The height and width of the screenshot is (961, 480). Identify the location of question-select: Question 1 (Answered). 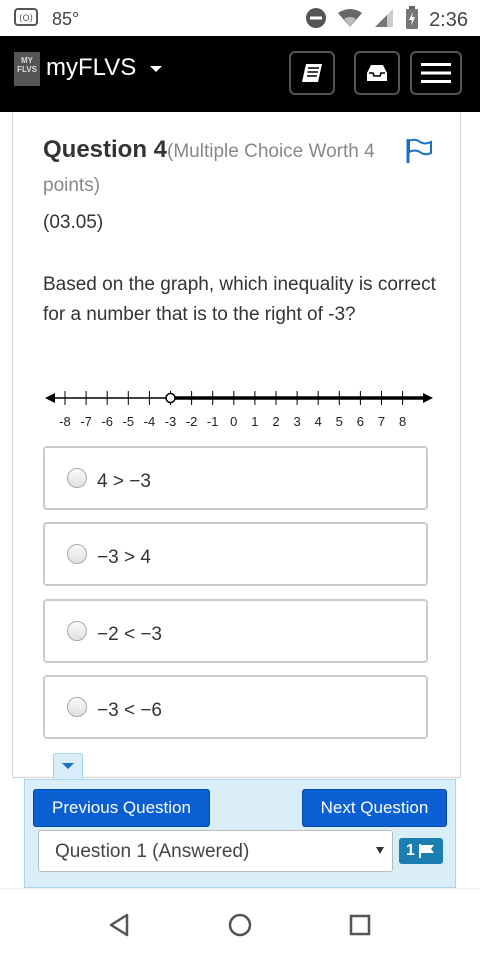
(215, 851).